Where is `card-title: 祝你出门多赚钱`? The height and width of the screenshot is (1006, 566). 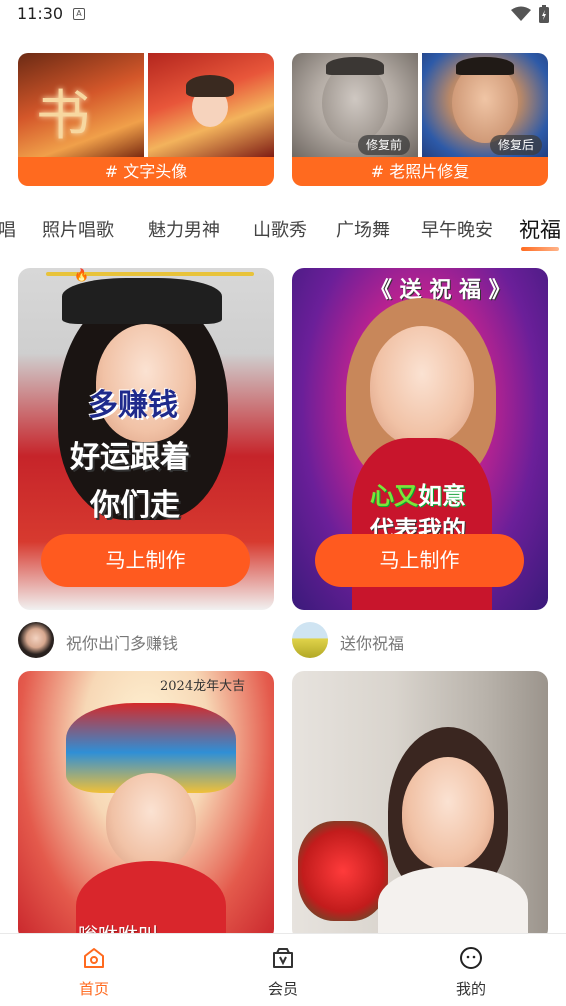 card-title: 祝你出门多赚钱 is located at coordinates (122, 643).